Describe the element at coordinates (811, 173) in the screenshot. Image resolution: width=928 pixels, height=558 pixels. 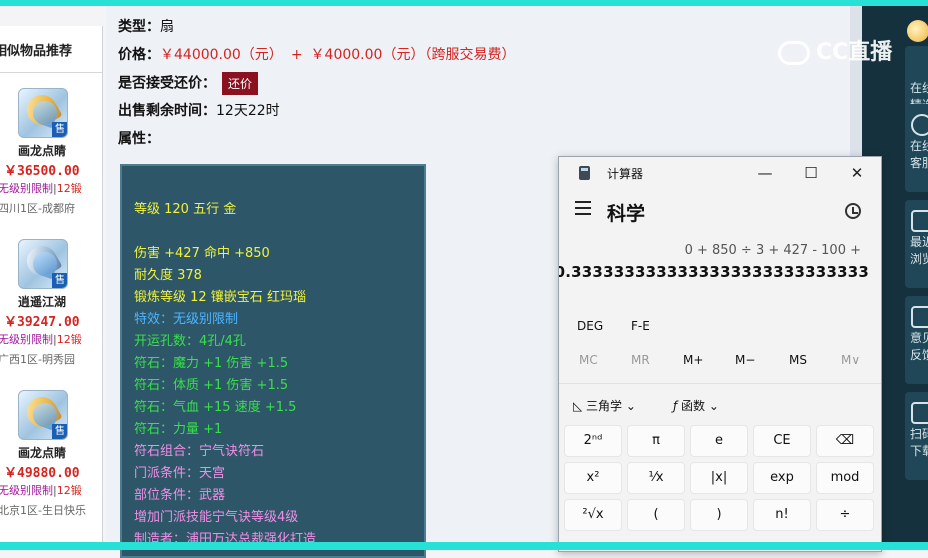
I see `maximize-button: ☐` at that location.